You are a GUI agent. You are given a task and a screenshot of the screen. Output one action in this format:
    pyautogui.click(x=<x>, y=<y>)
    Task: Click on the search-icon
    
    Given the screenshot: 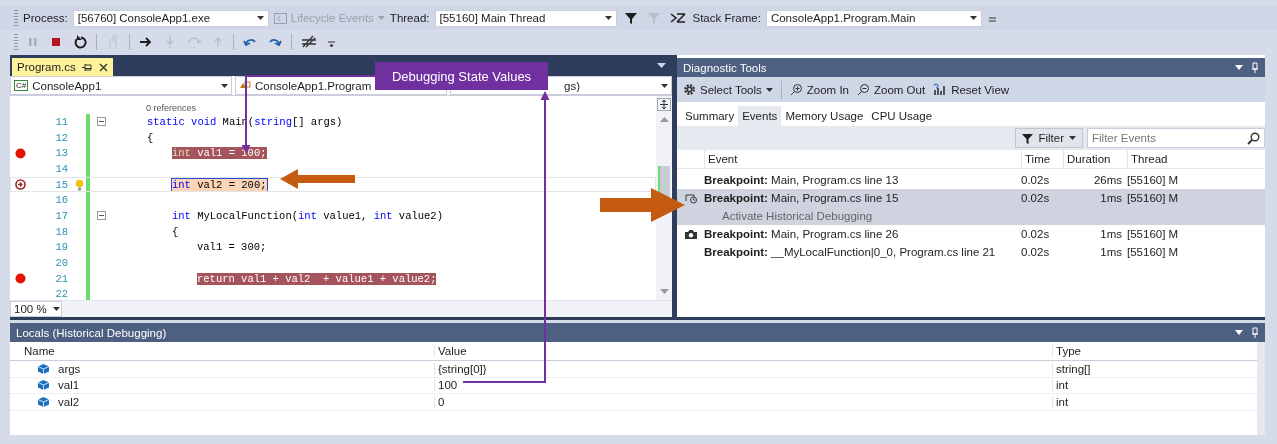 What is the action you would take?
    pyautogui.click(x=1253, y=138)
    